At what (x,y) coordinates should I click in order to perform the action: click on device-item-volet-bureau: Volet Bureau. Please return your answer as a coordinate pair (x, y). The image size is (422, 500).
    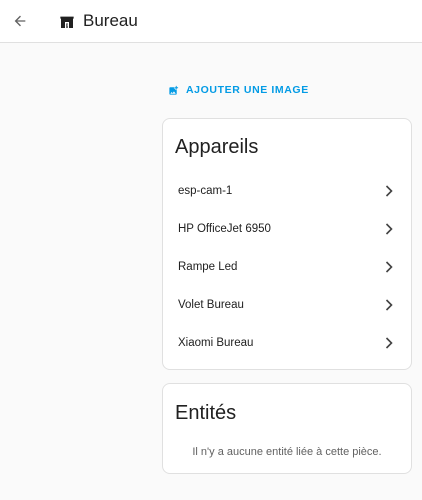
    Looking at the image, I should click on (287, 305).